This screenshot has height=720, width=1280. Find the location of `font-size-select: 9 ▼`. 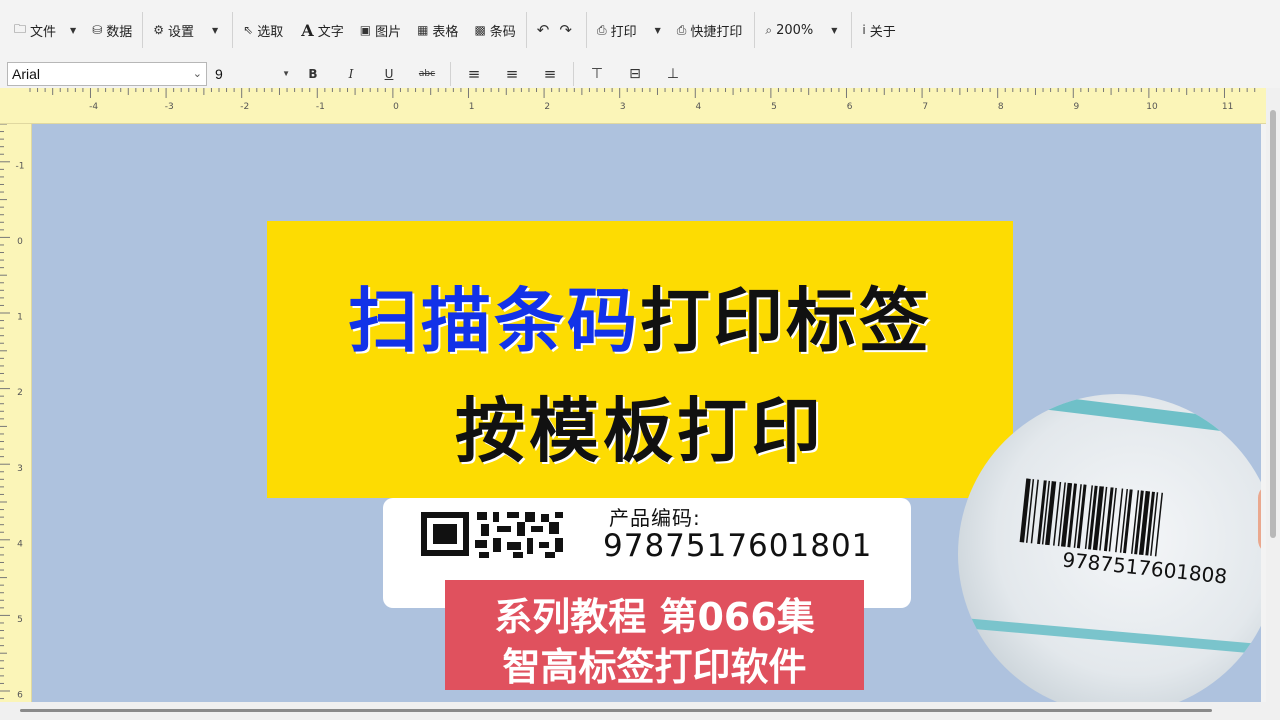

font-size-select: 9 ▼ is located at coordinates (251, 74).